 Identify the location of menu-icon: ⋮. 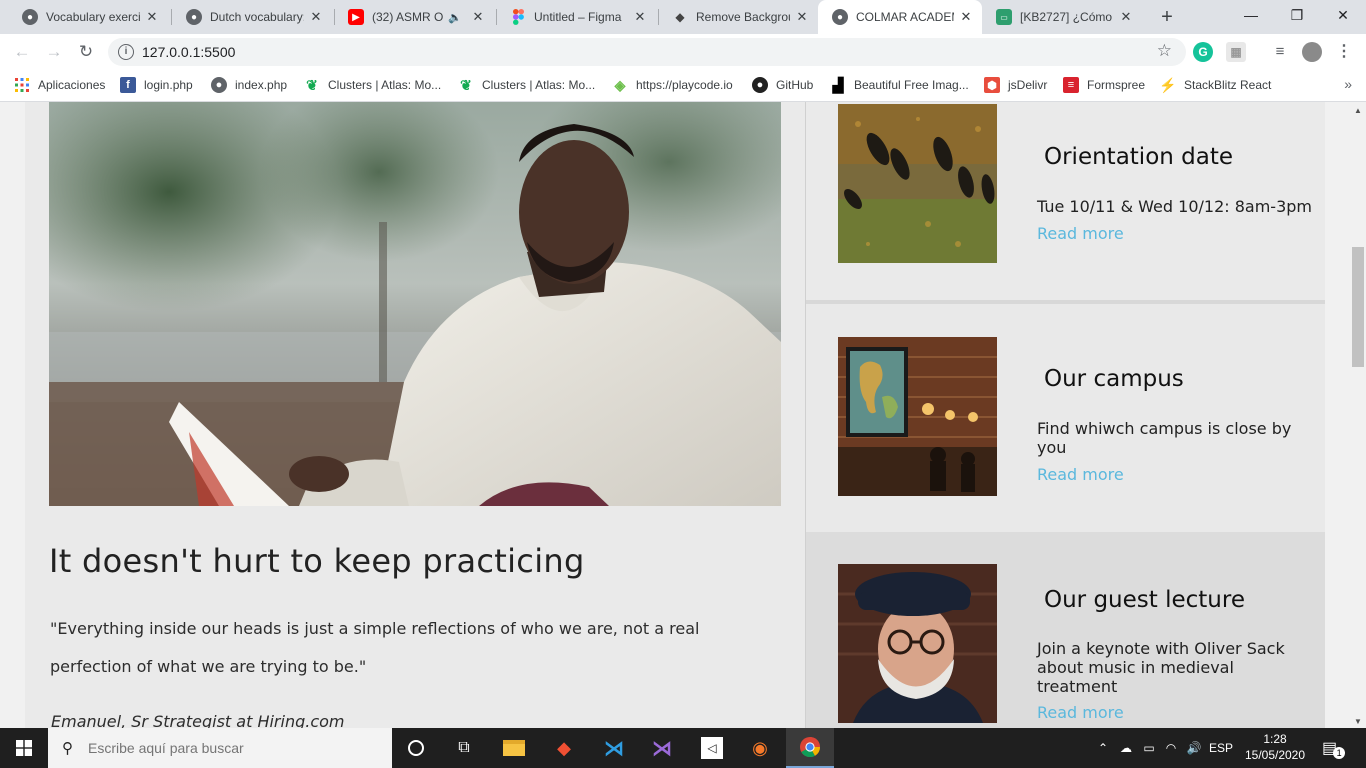
(1344, 52).